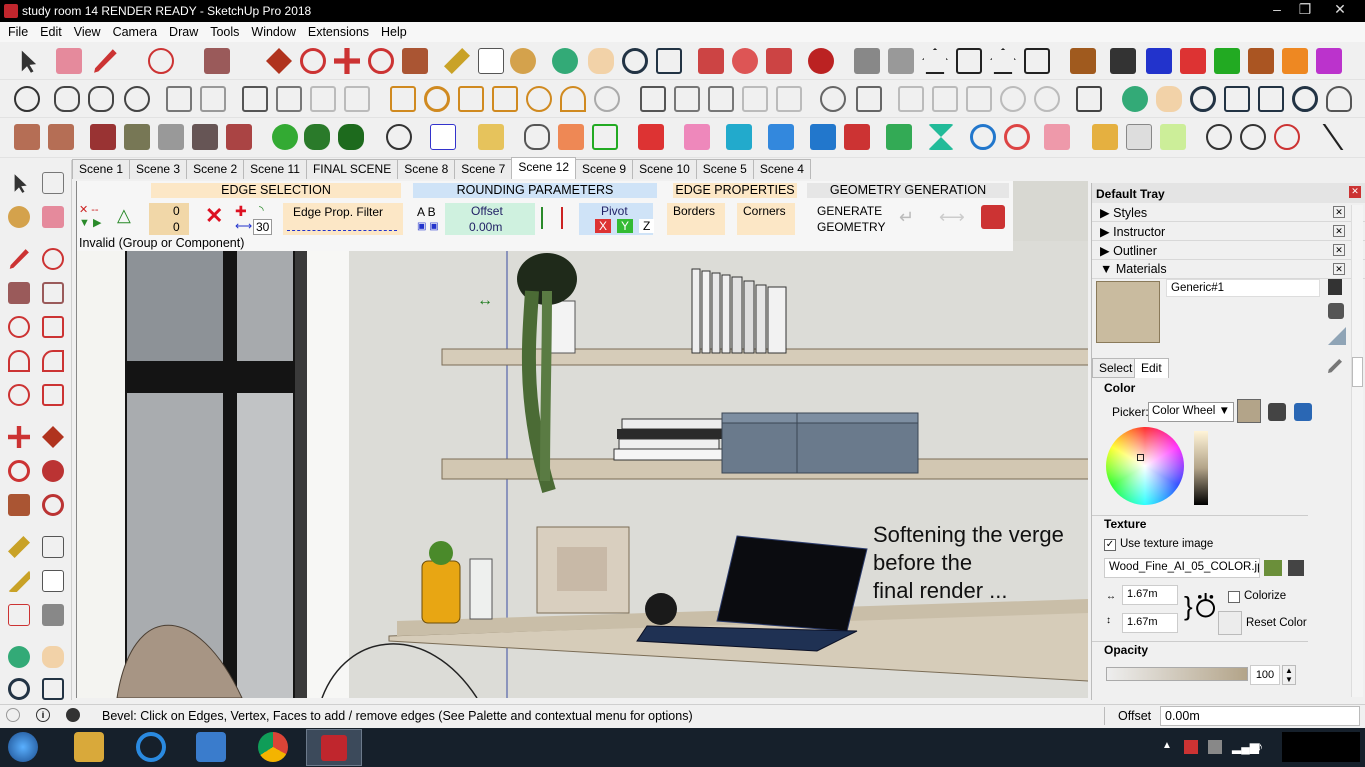  I want to click on three-point-arc-icon, so click(19, 395).